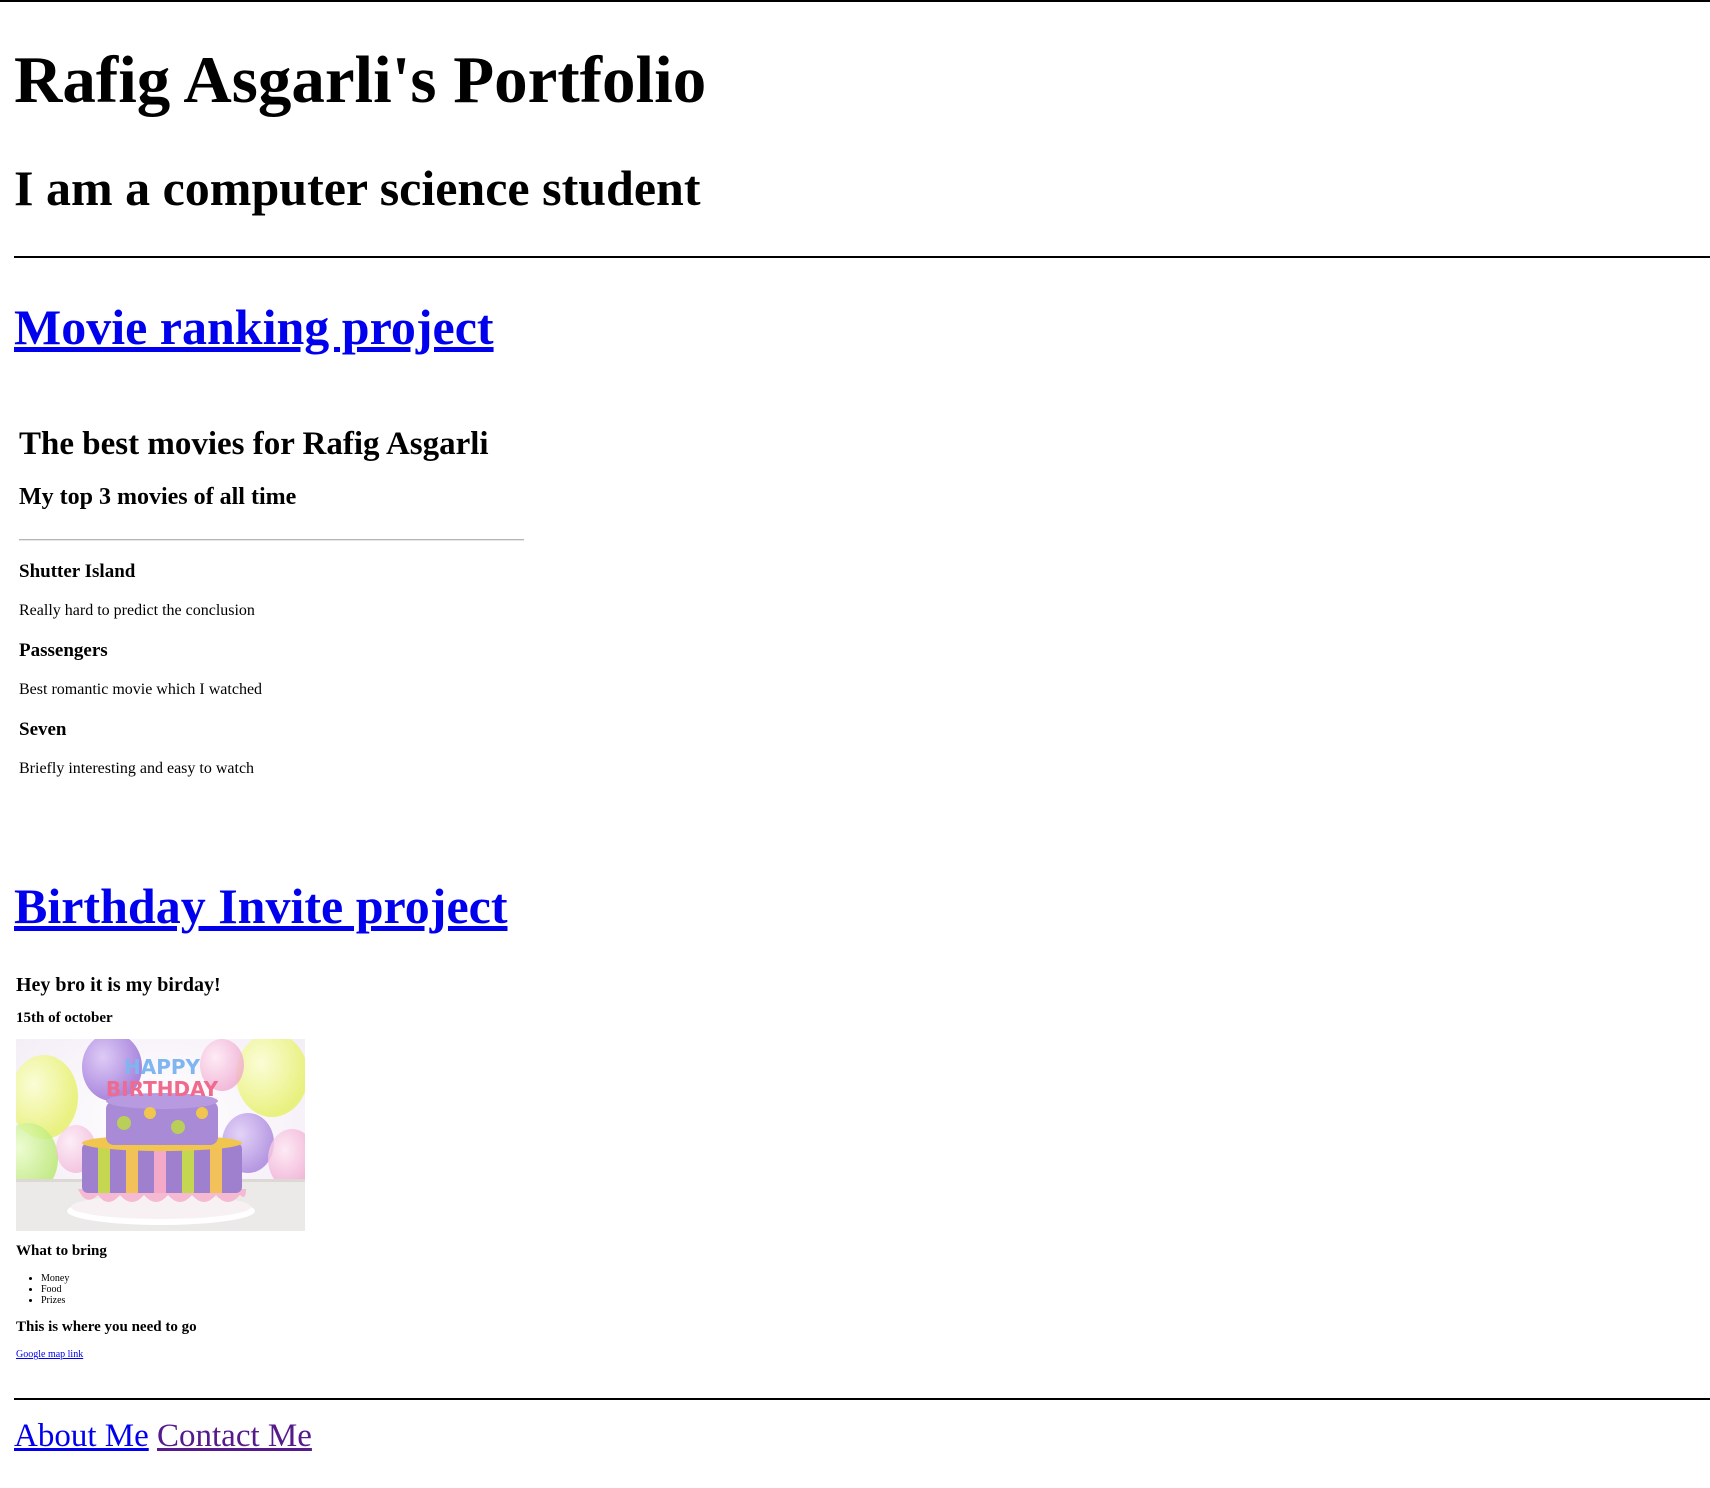 This screenshot has width=1710, height=1488. Describe the element at coordinates (55, 1289) in the screenshot. I see `list-item: Food` at that location.